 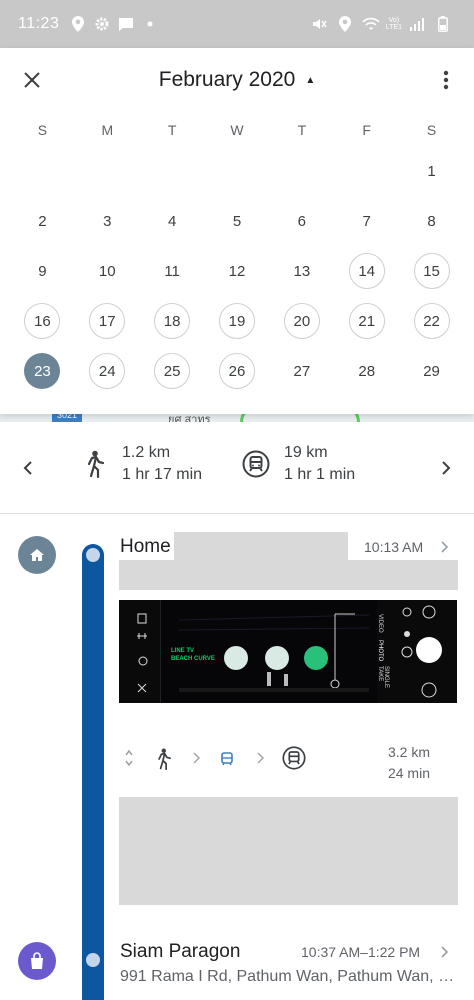 I want to click on chevron-left-icon, so click(x=27, y=468).